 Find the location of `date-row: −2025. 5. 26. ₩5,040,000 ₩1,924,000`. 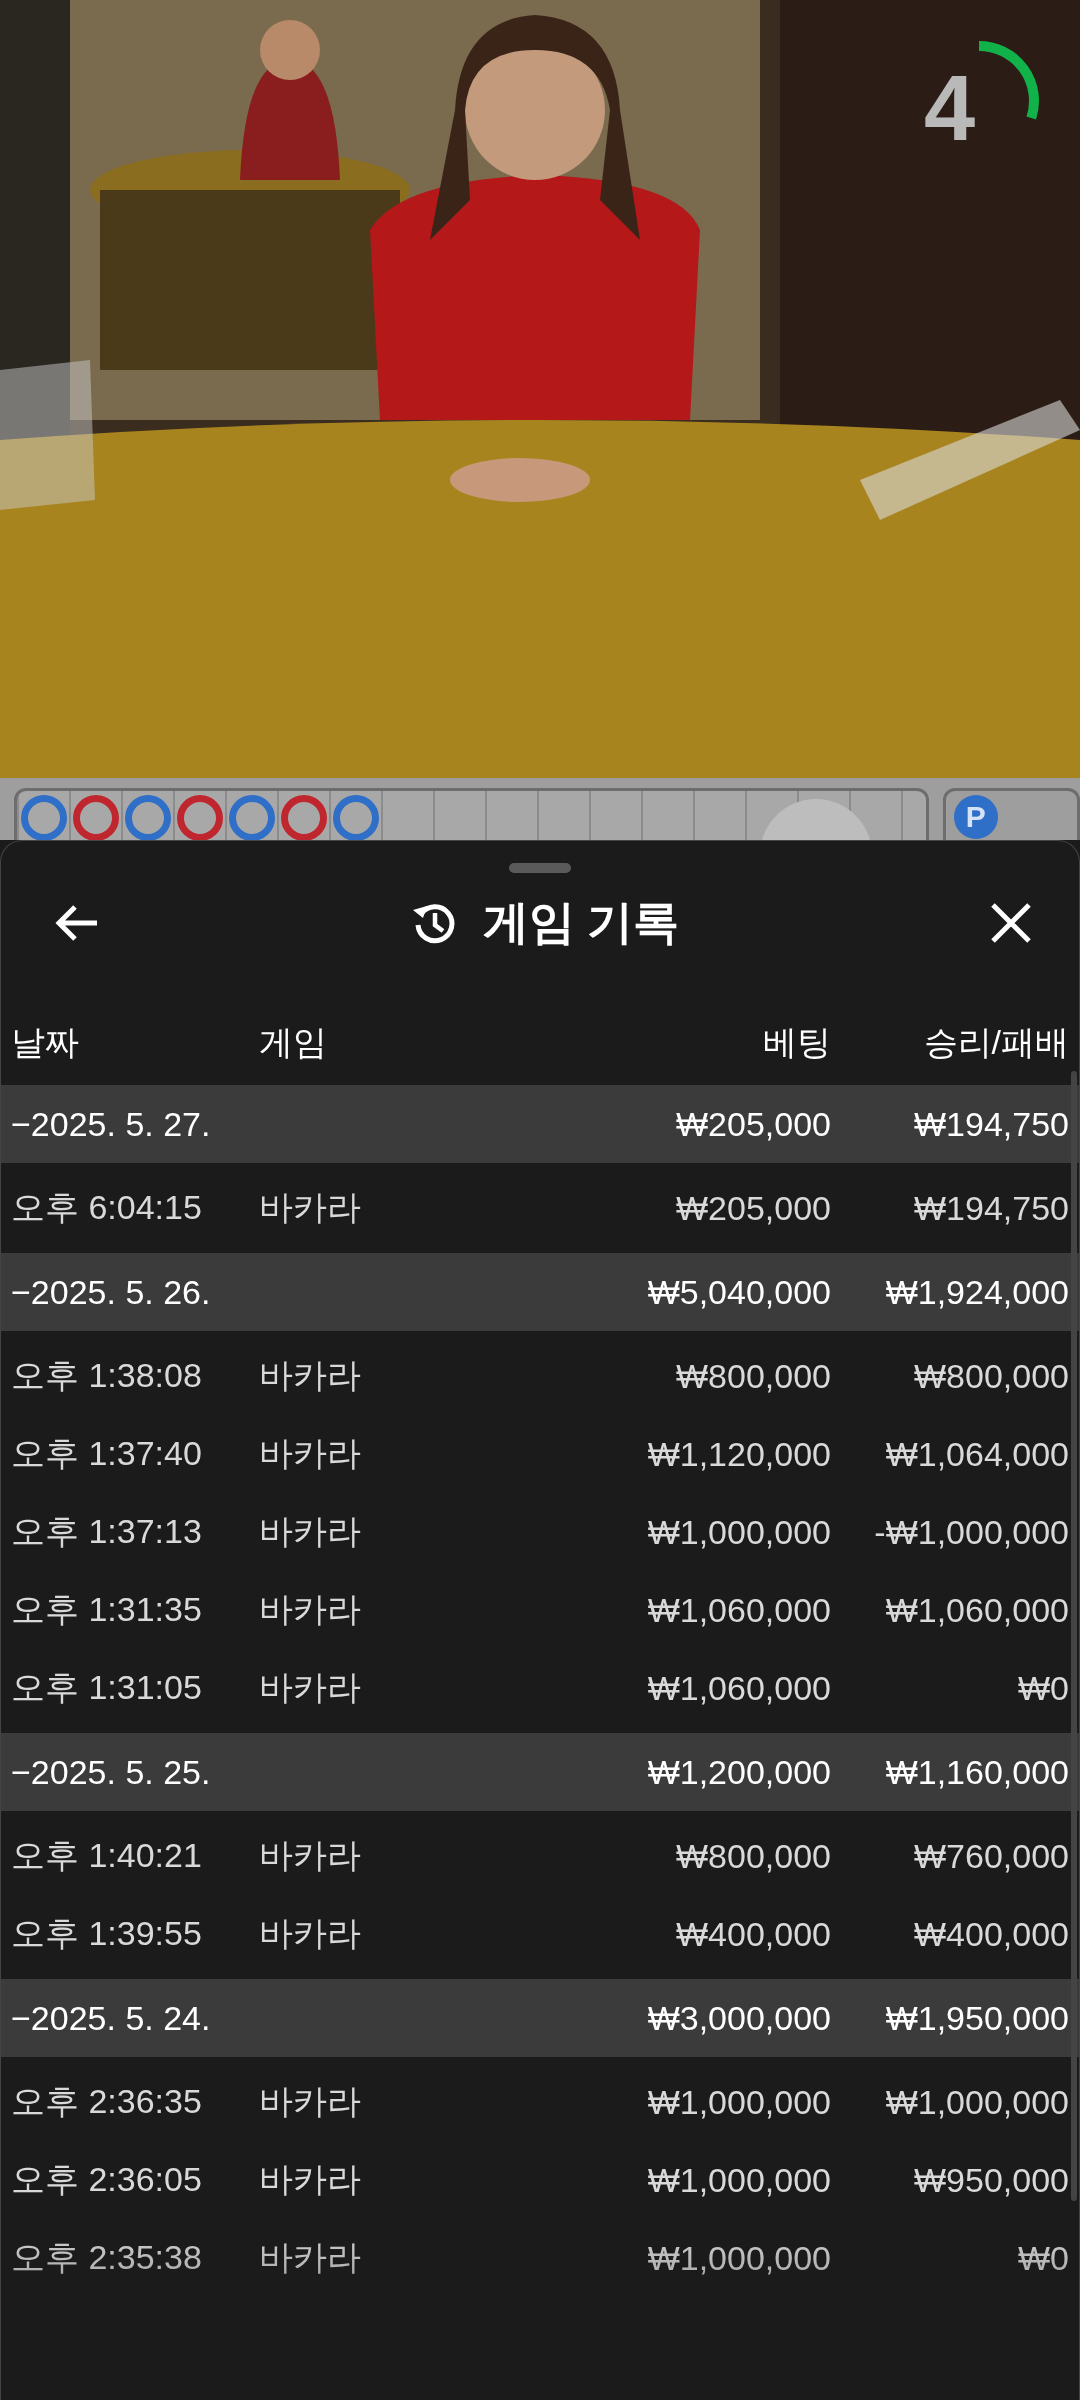

date-row: −2025. 5. 26. ₩5,040,000 ₩1,924,000 is located at coordinates (540, 1292).